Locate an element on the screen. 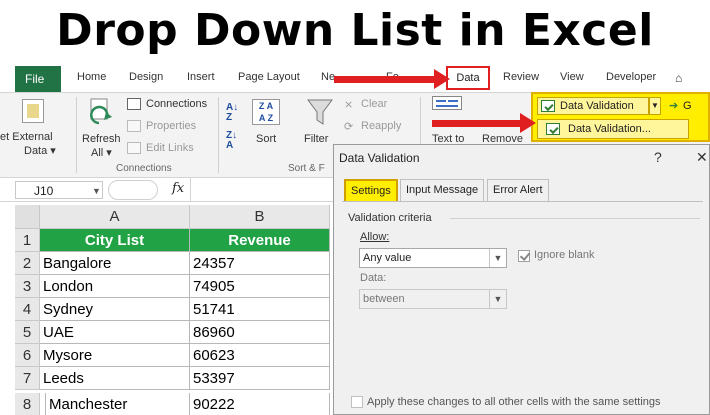  sort-filter-group-label: Sort & F is located at coordinates (306, 168).